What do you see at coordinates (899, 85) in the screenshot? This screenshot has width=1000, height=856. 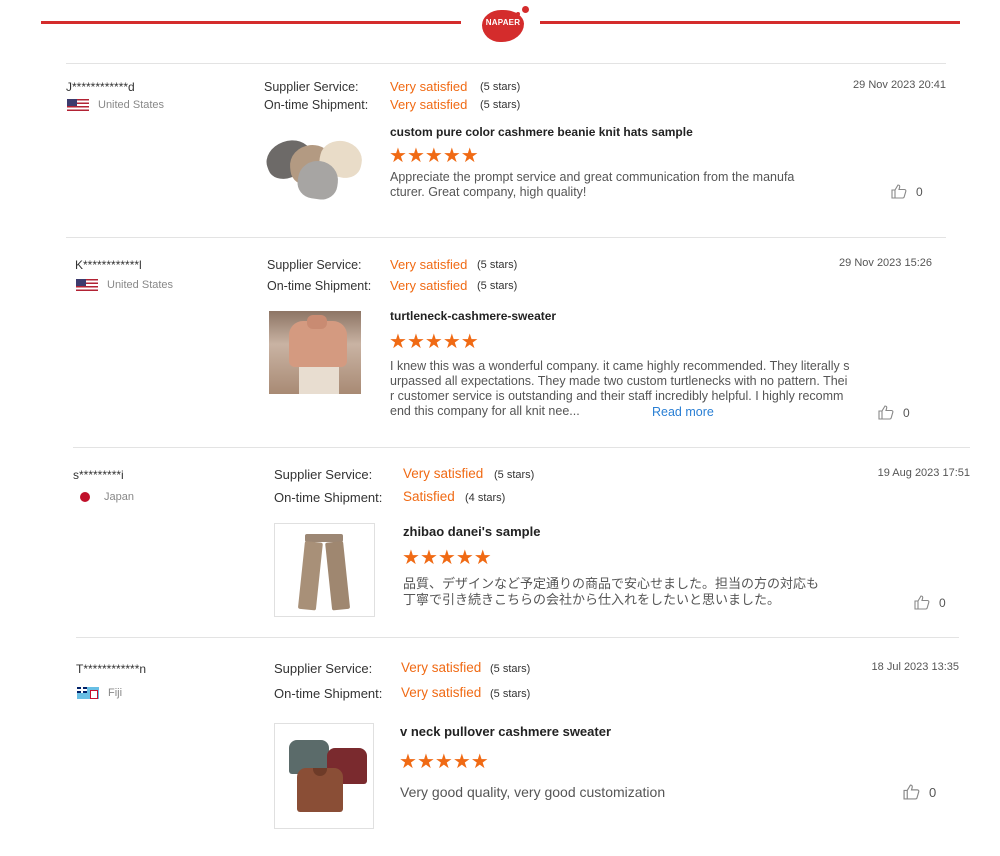 I see `review-date: 29 Nov 2023 20:41` at bounding box center [899, 85].